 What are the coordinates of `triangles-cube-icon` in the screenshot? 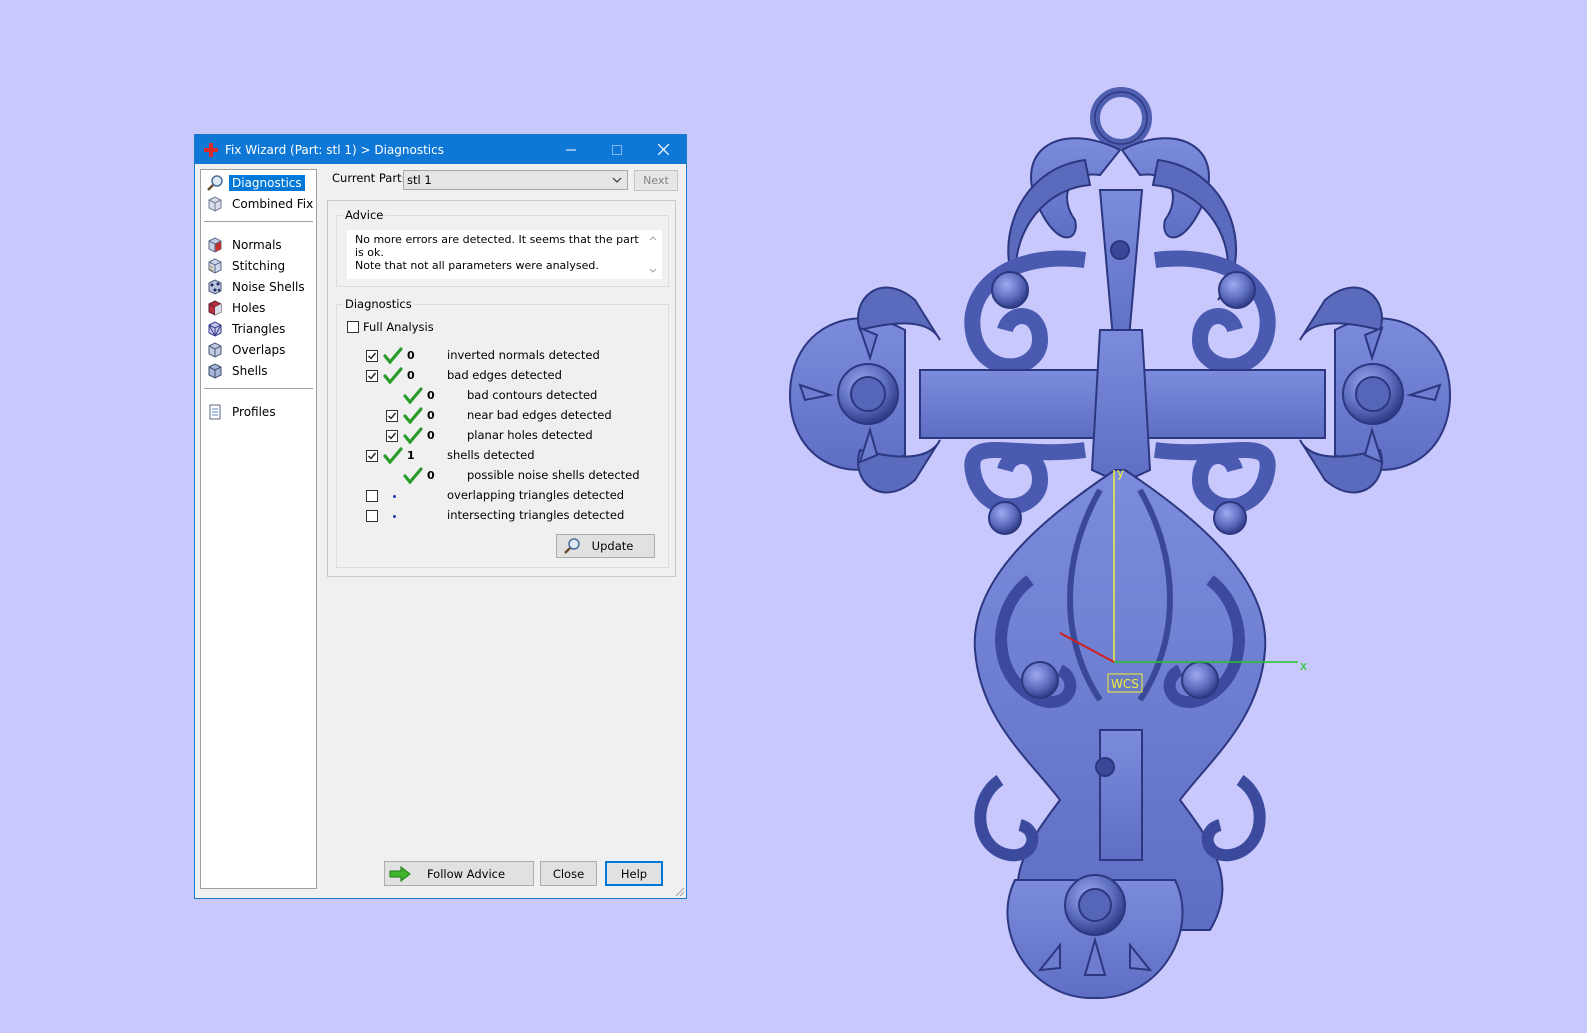 It's located at (215, 329).